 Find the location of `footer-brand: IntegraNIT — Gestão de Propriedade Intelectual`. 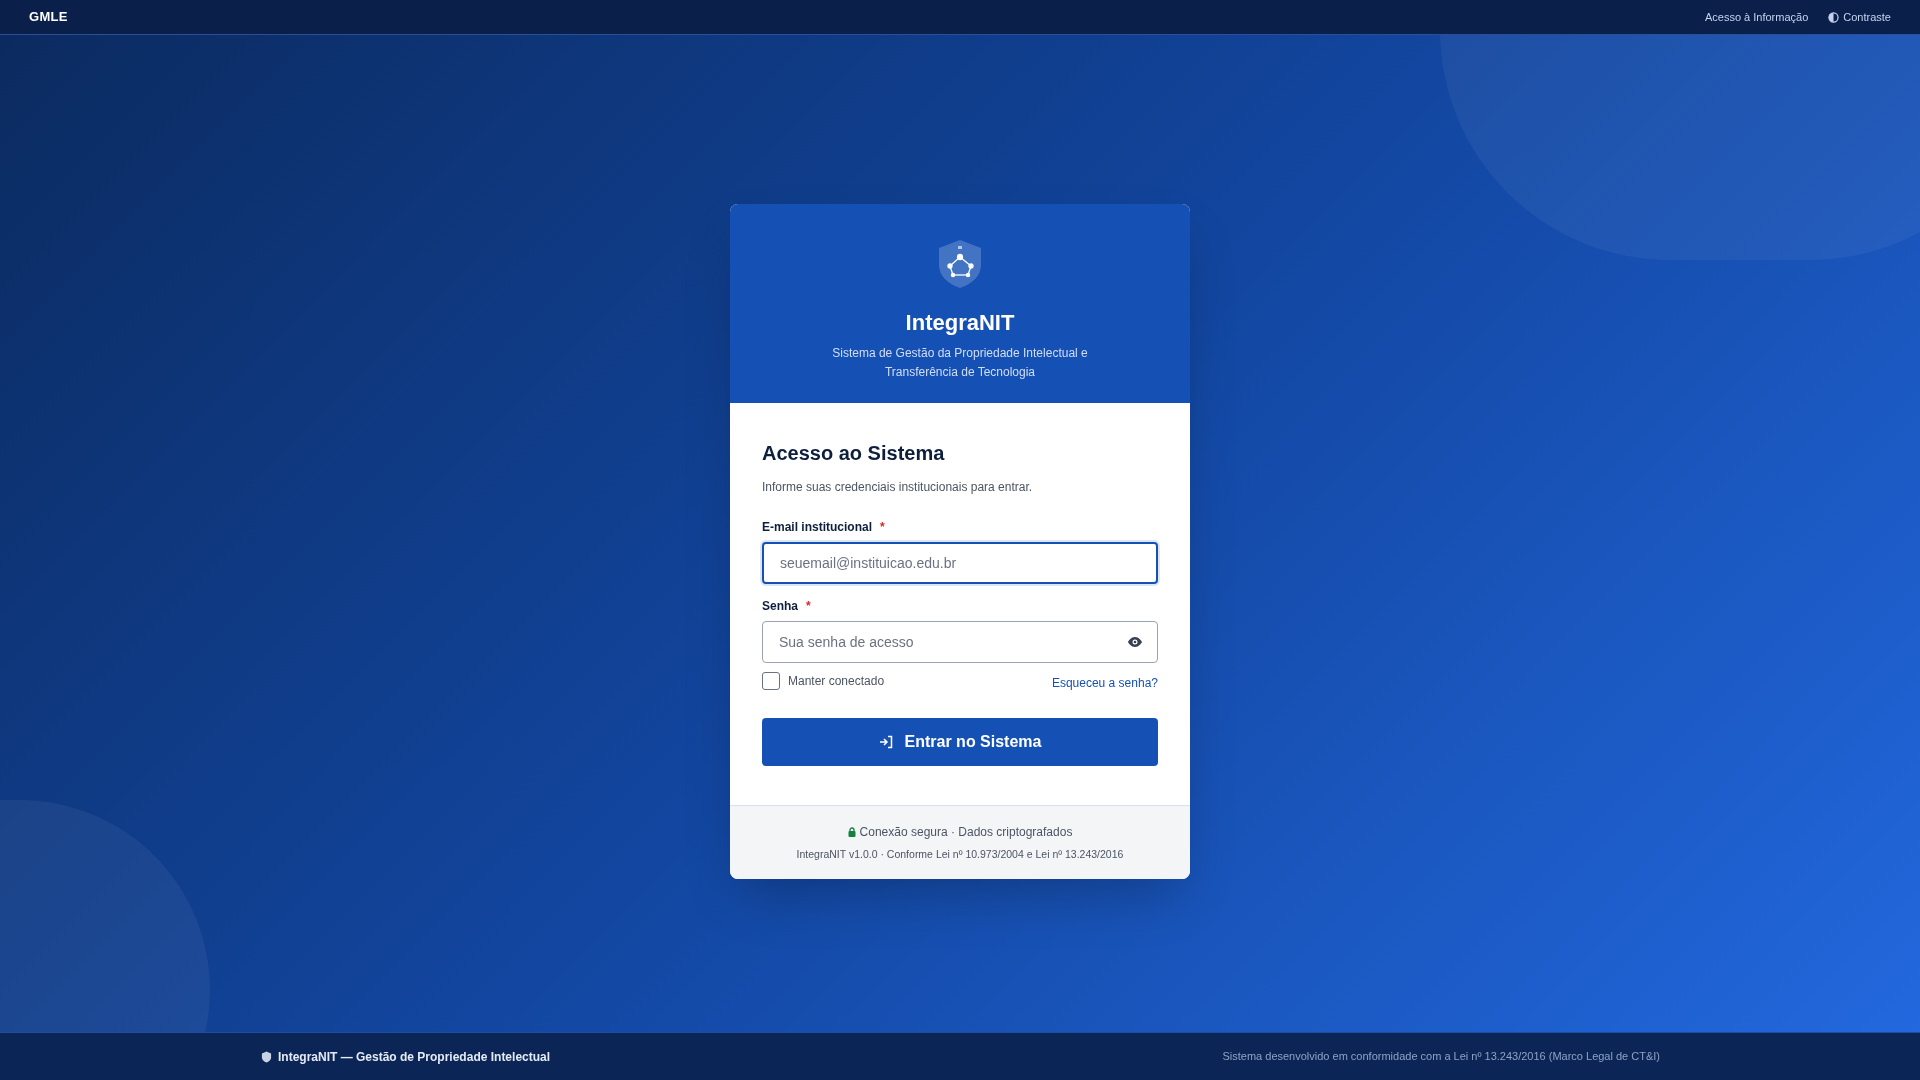

footer-brand: IntegraNIT — Gestão de Propriedade Intelectual is located at coordinates (414, 1057).